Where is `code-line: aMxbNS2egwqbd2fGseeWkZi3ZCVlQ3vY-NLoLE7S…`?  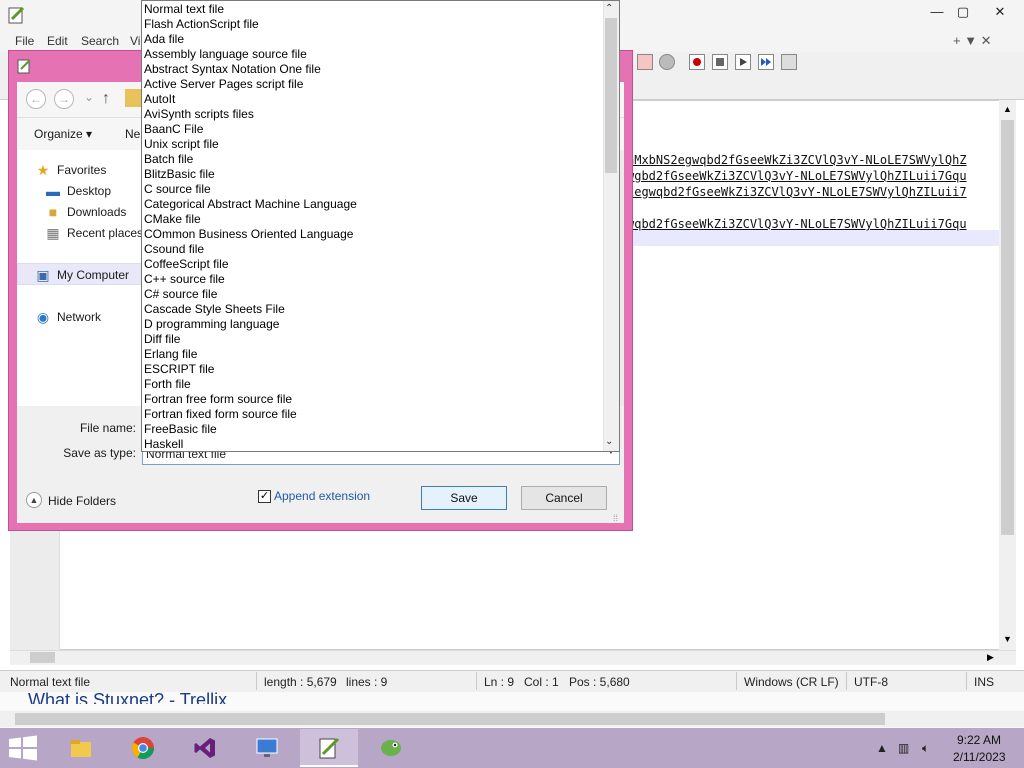
code-line: aMxbNS2egwqbd2fGseeWkZi3ZCVlQ3vY-NLoLE7S… is located at coordinates (813, 160).